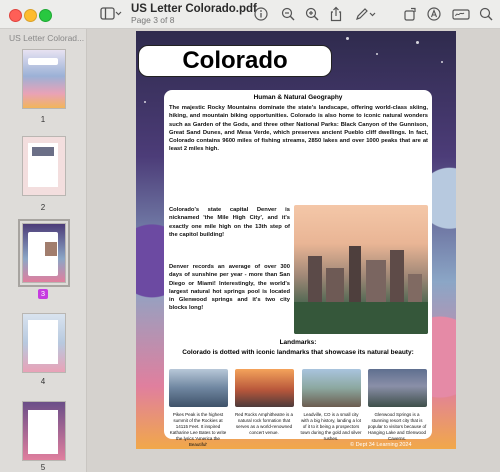 This screenshot has height=472, width=500. Describe the element at coordinates (43, 61) in the screenshot. I see `thumbnail-title-block` at that location.